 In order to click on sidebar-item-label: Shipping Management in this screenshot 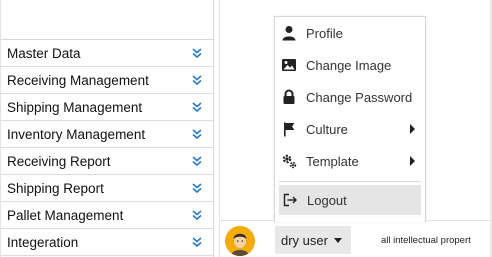, I will do `click(75, 107)`.